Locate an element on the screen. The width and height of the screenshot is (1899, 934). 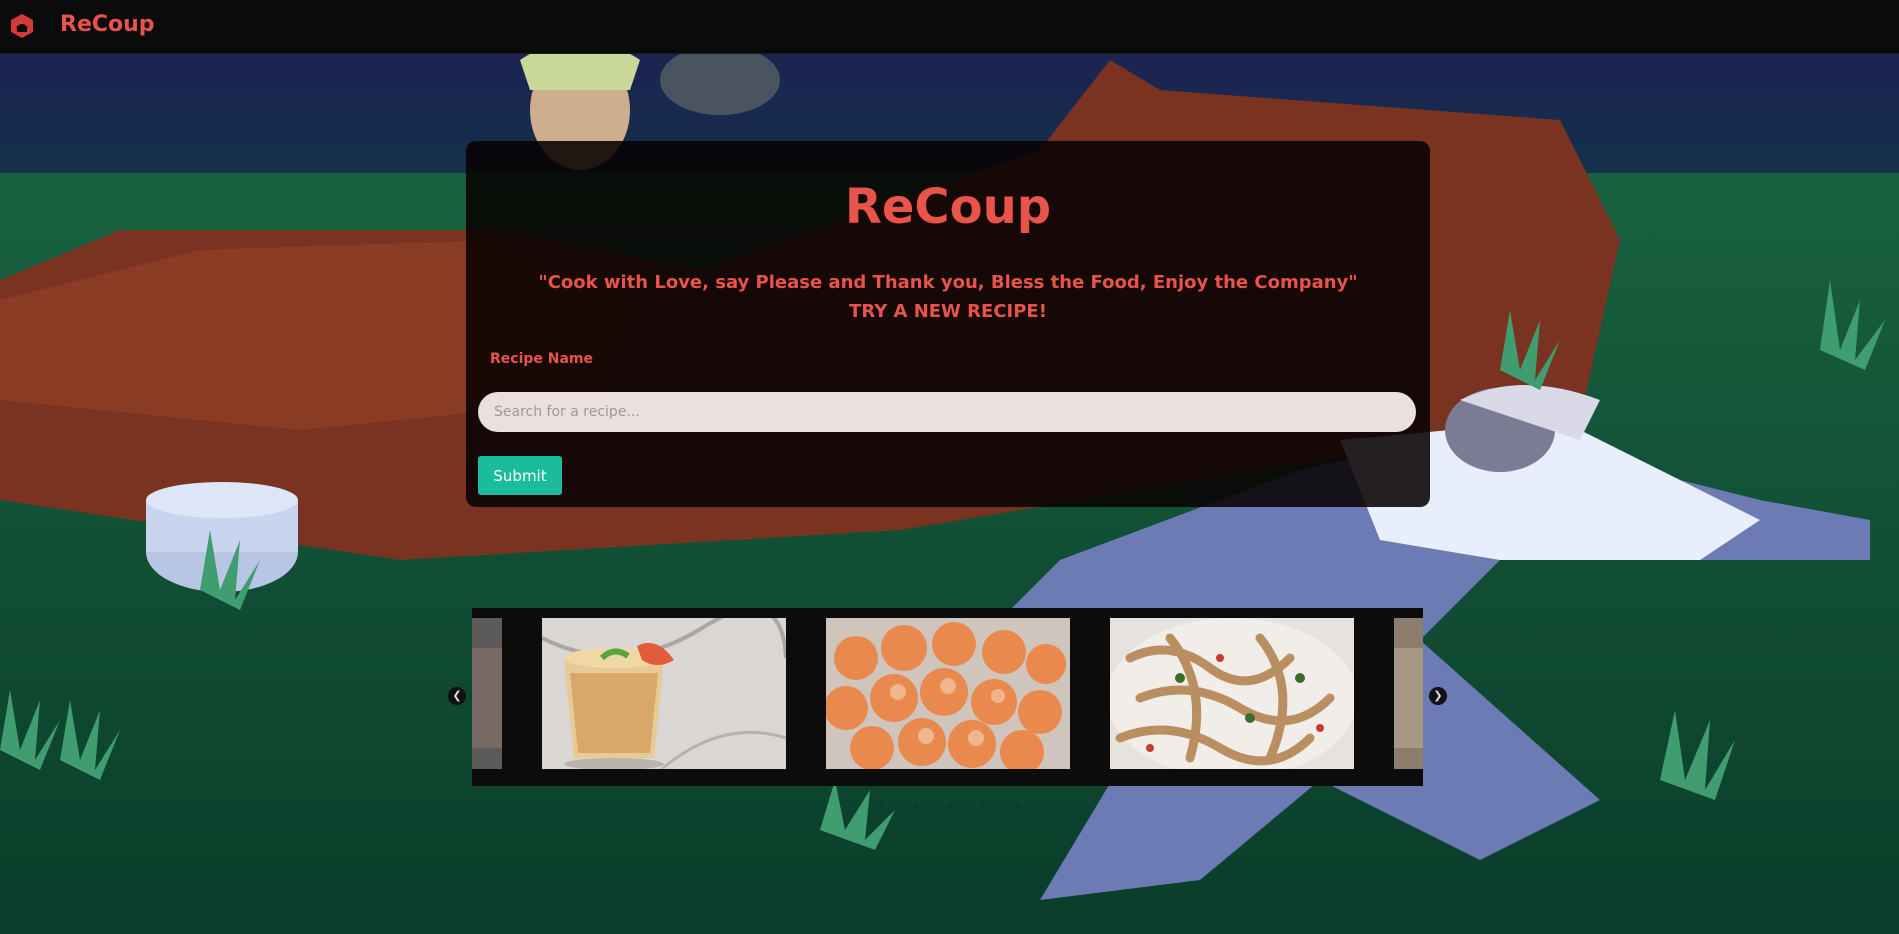
tagline: TRY A NEW RECIPE! is located at coordinates (948, 311).